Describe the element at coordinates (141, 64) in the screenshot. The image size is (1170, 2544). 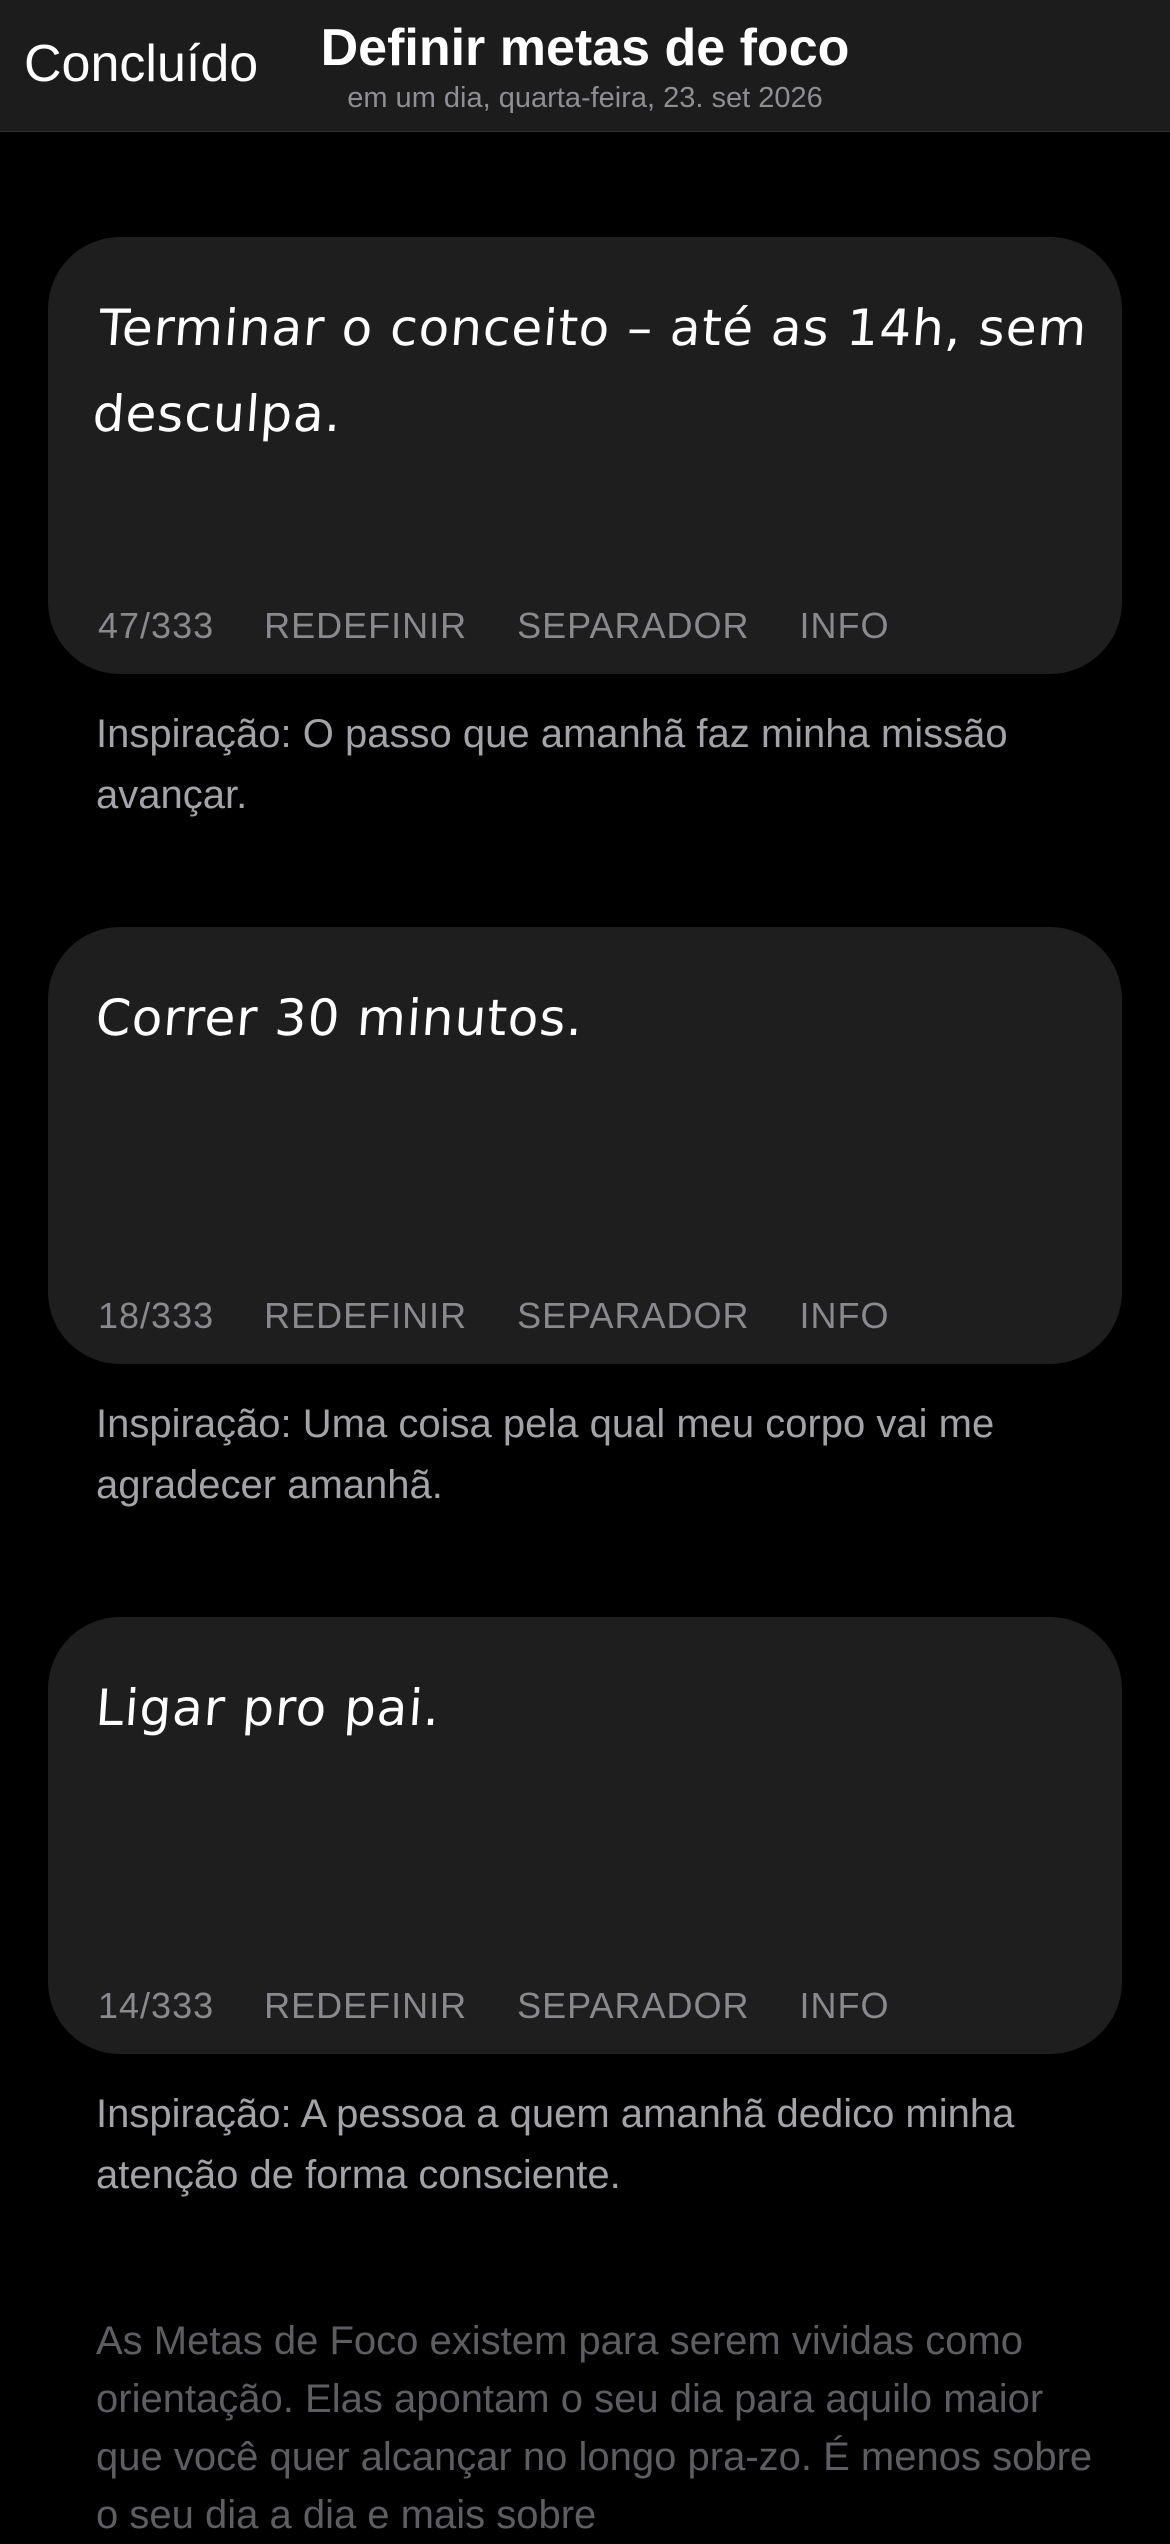
I see `done-button: Concluído` at that location.